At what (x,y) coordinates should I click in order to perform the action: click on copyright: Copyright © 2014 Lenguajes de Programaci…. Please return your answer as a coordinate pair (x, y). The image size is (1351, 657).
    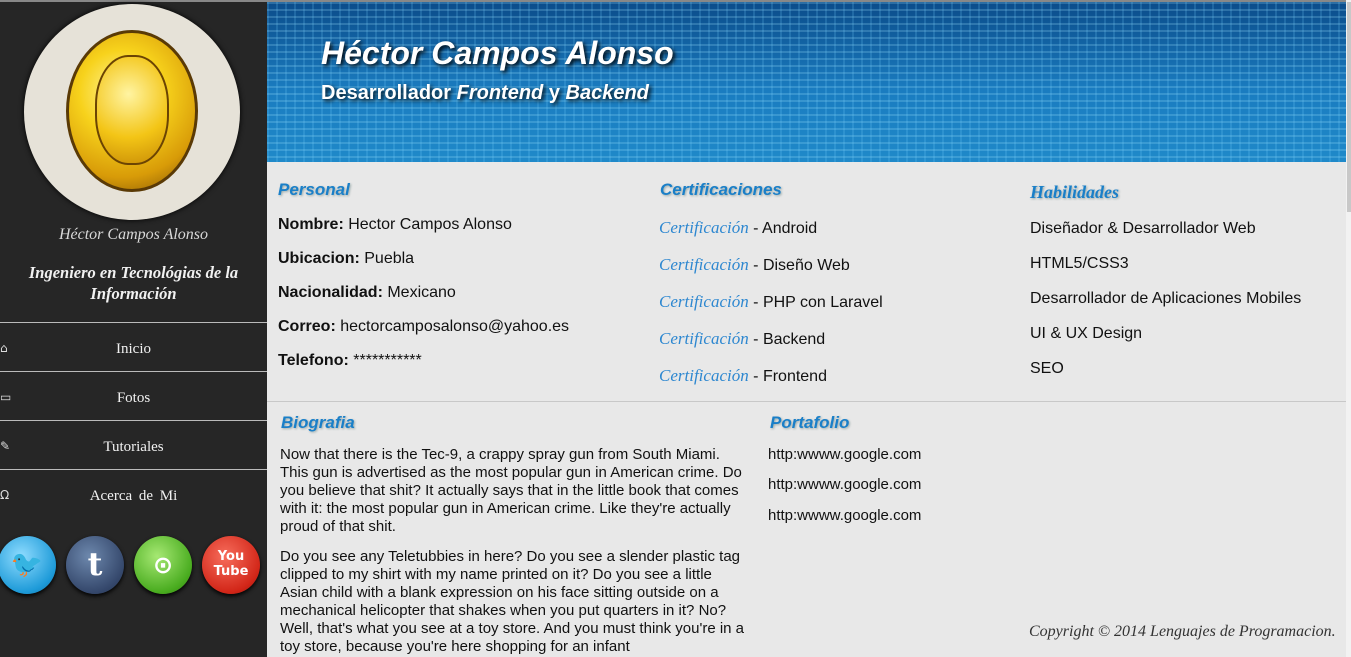
    Looking at the image, I should click on (1182, 631).